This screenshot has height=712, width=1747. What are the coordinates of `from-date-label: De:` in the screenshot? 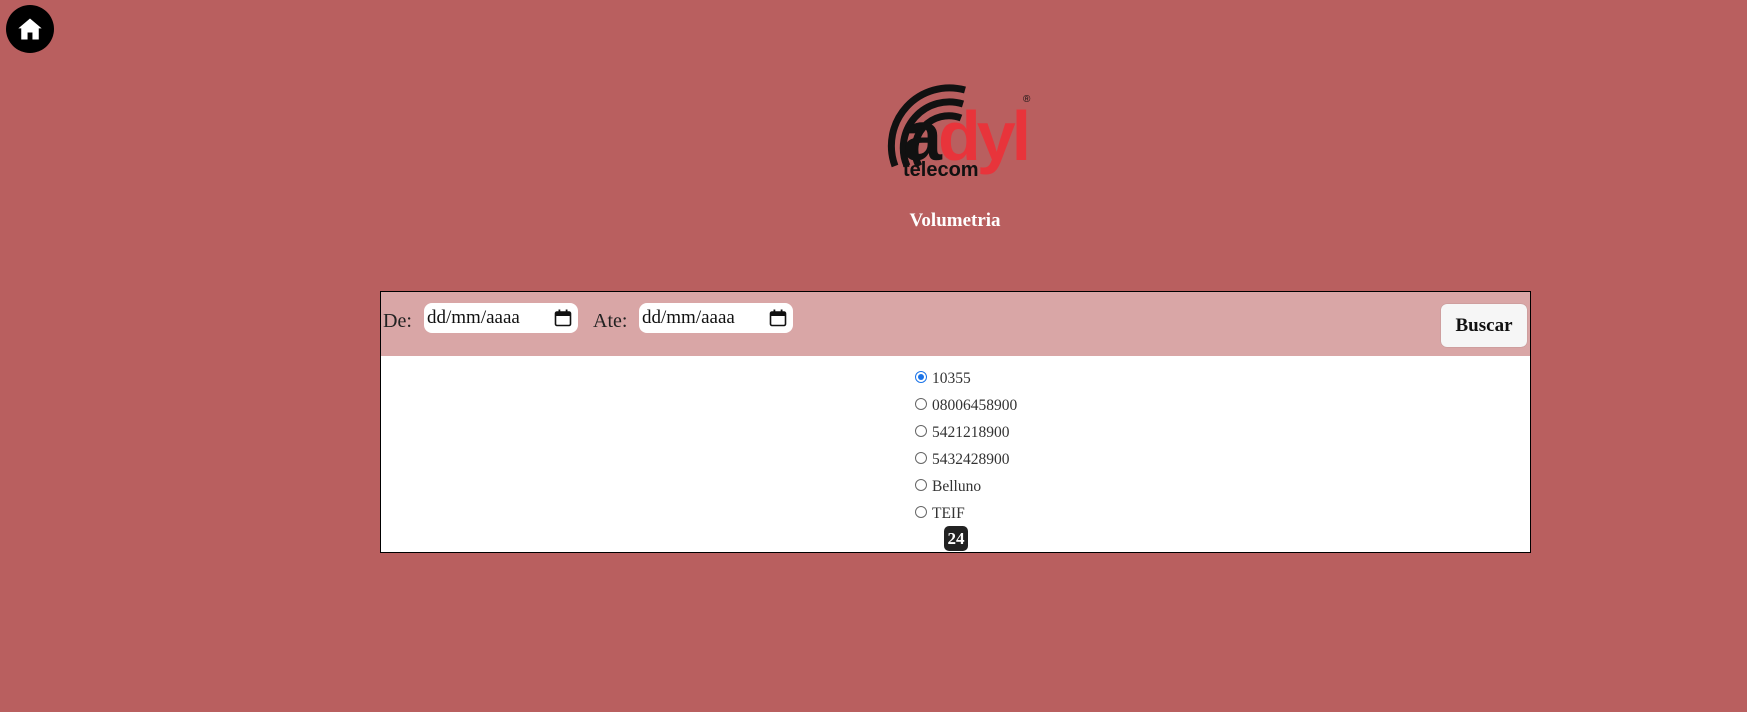 It's located at (397, 321).